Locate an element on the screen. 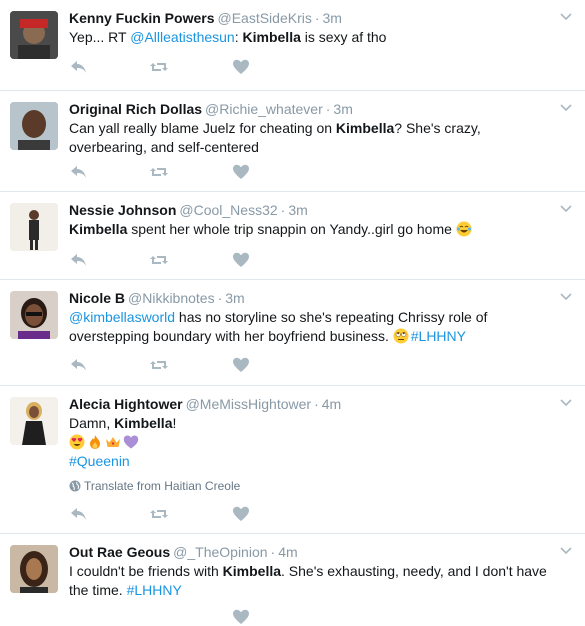 This screenshot has height=626, width=585. tweet-author-handle: @Richie_whatever is located at coordinates (264, 109).